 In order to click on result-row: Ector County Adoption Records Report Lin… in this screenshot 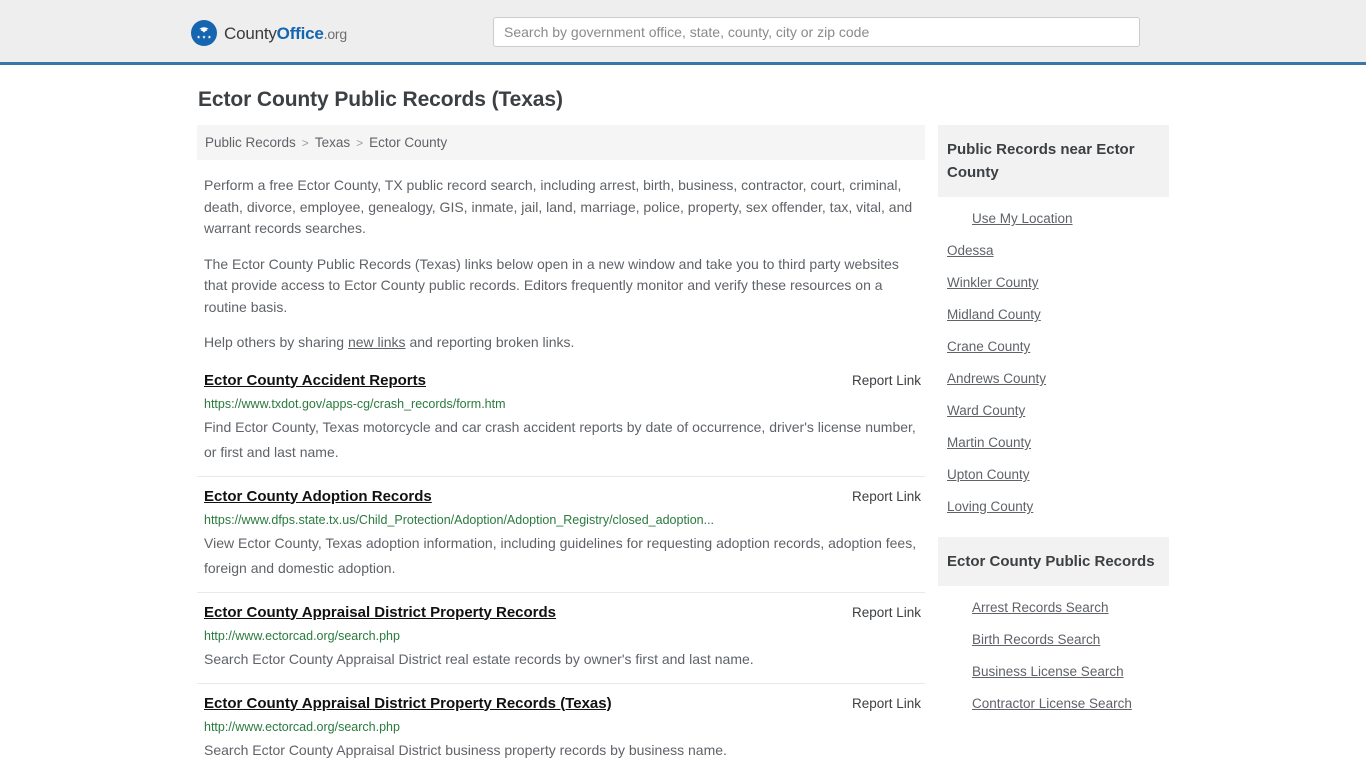, I will do `click(561, 540)`.